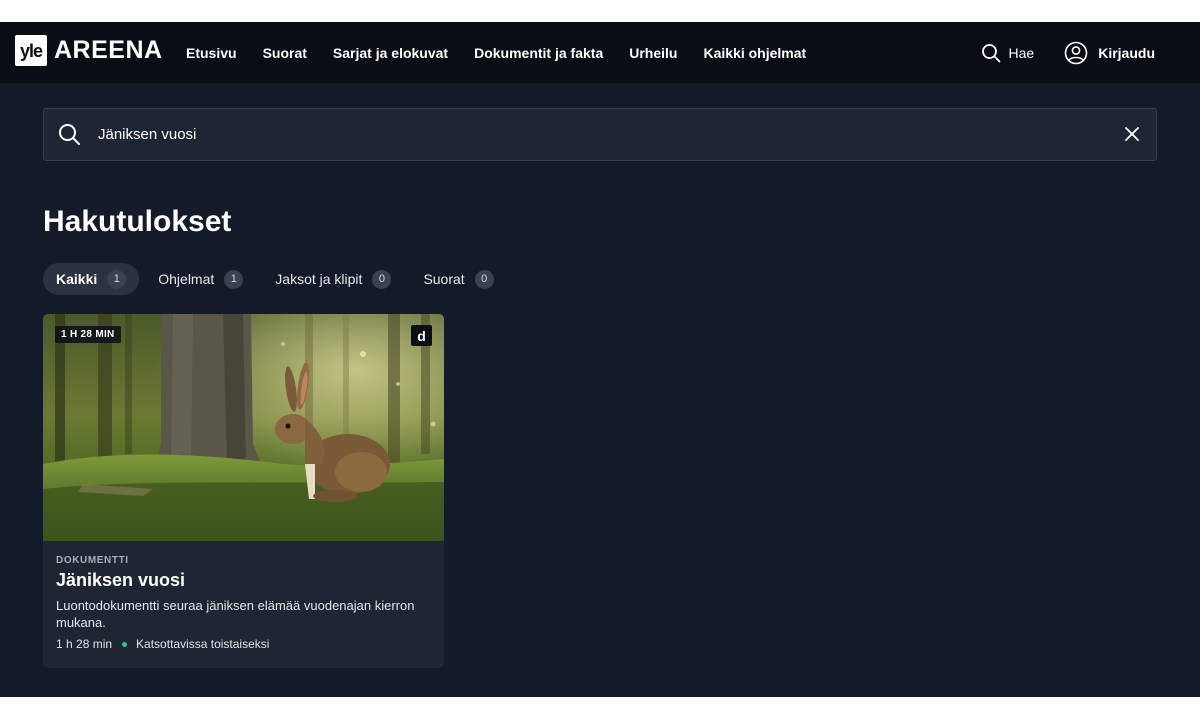 The width and height of the screenshot is (1200, 720). What do you see at coordinates (538, 53) in the screenshot?
I see `nav-link-dokumentit-ja-fakta: Dokumentit ja fakta` at bounding box center [538, 53].